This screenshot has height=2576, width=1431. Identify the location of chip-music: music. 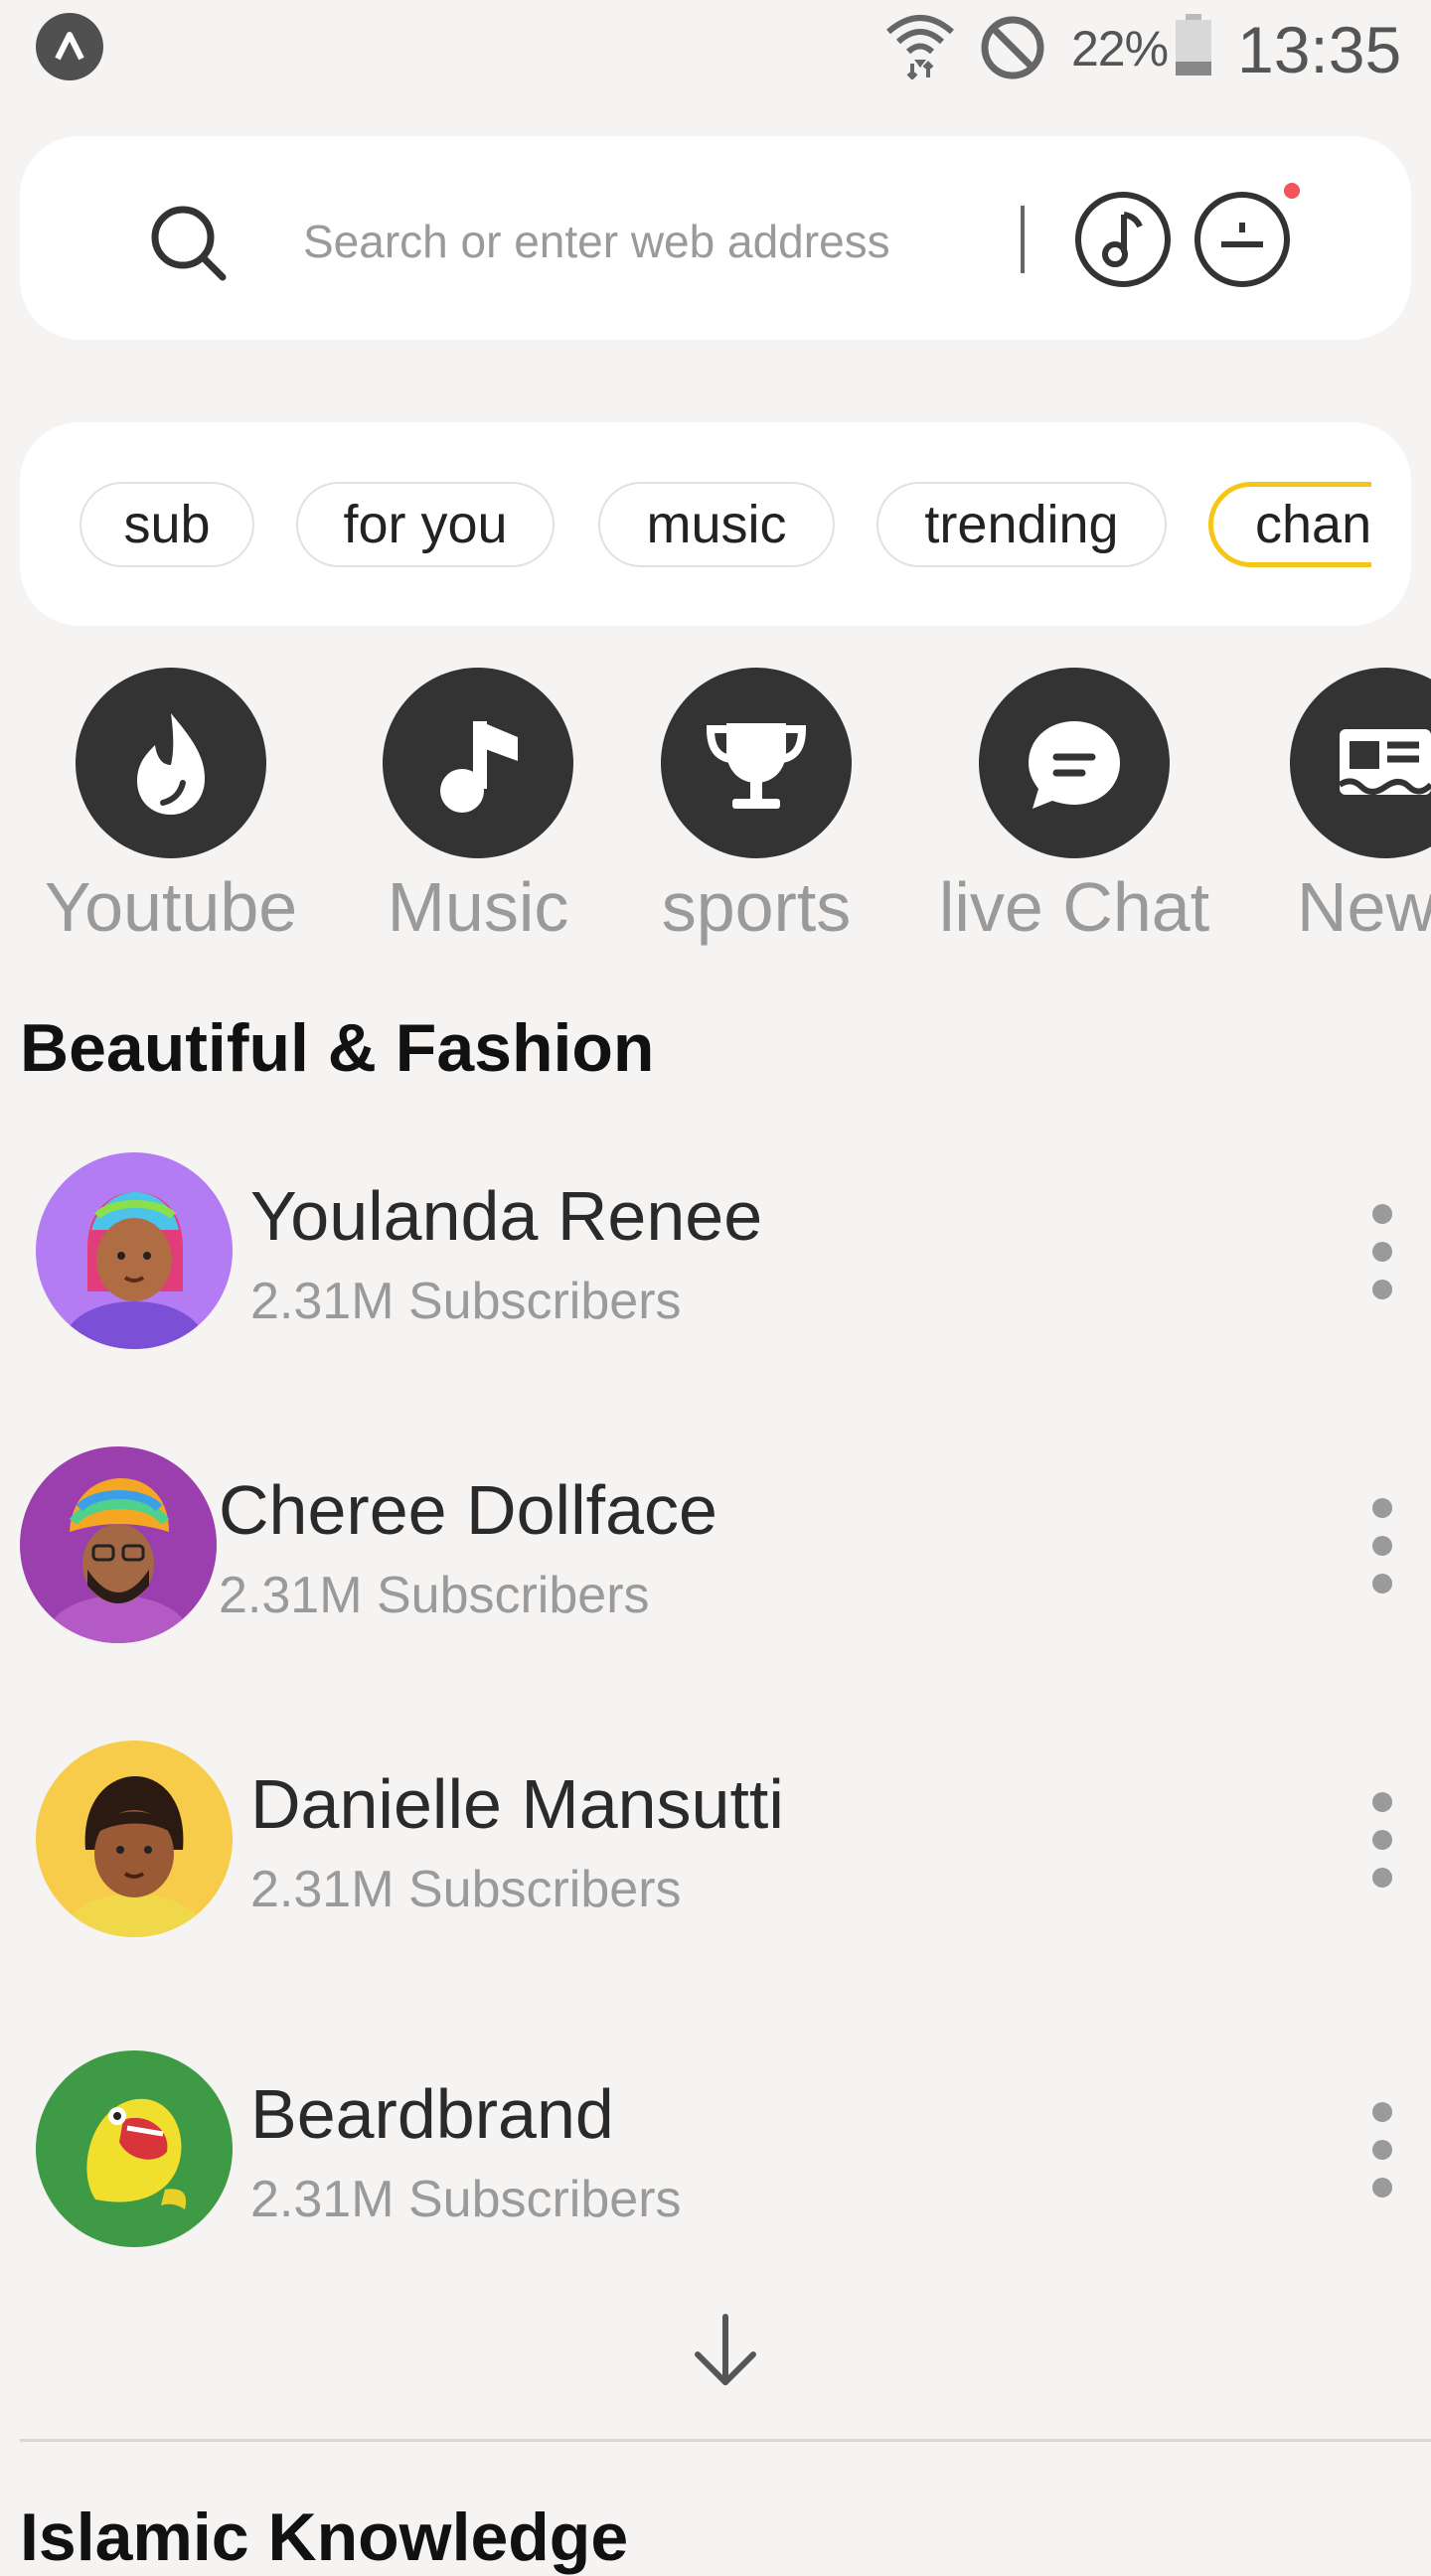
(716, 524).